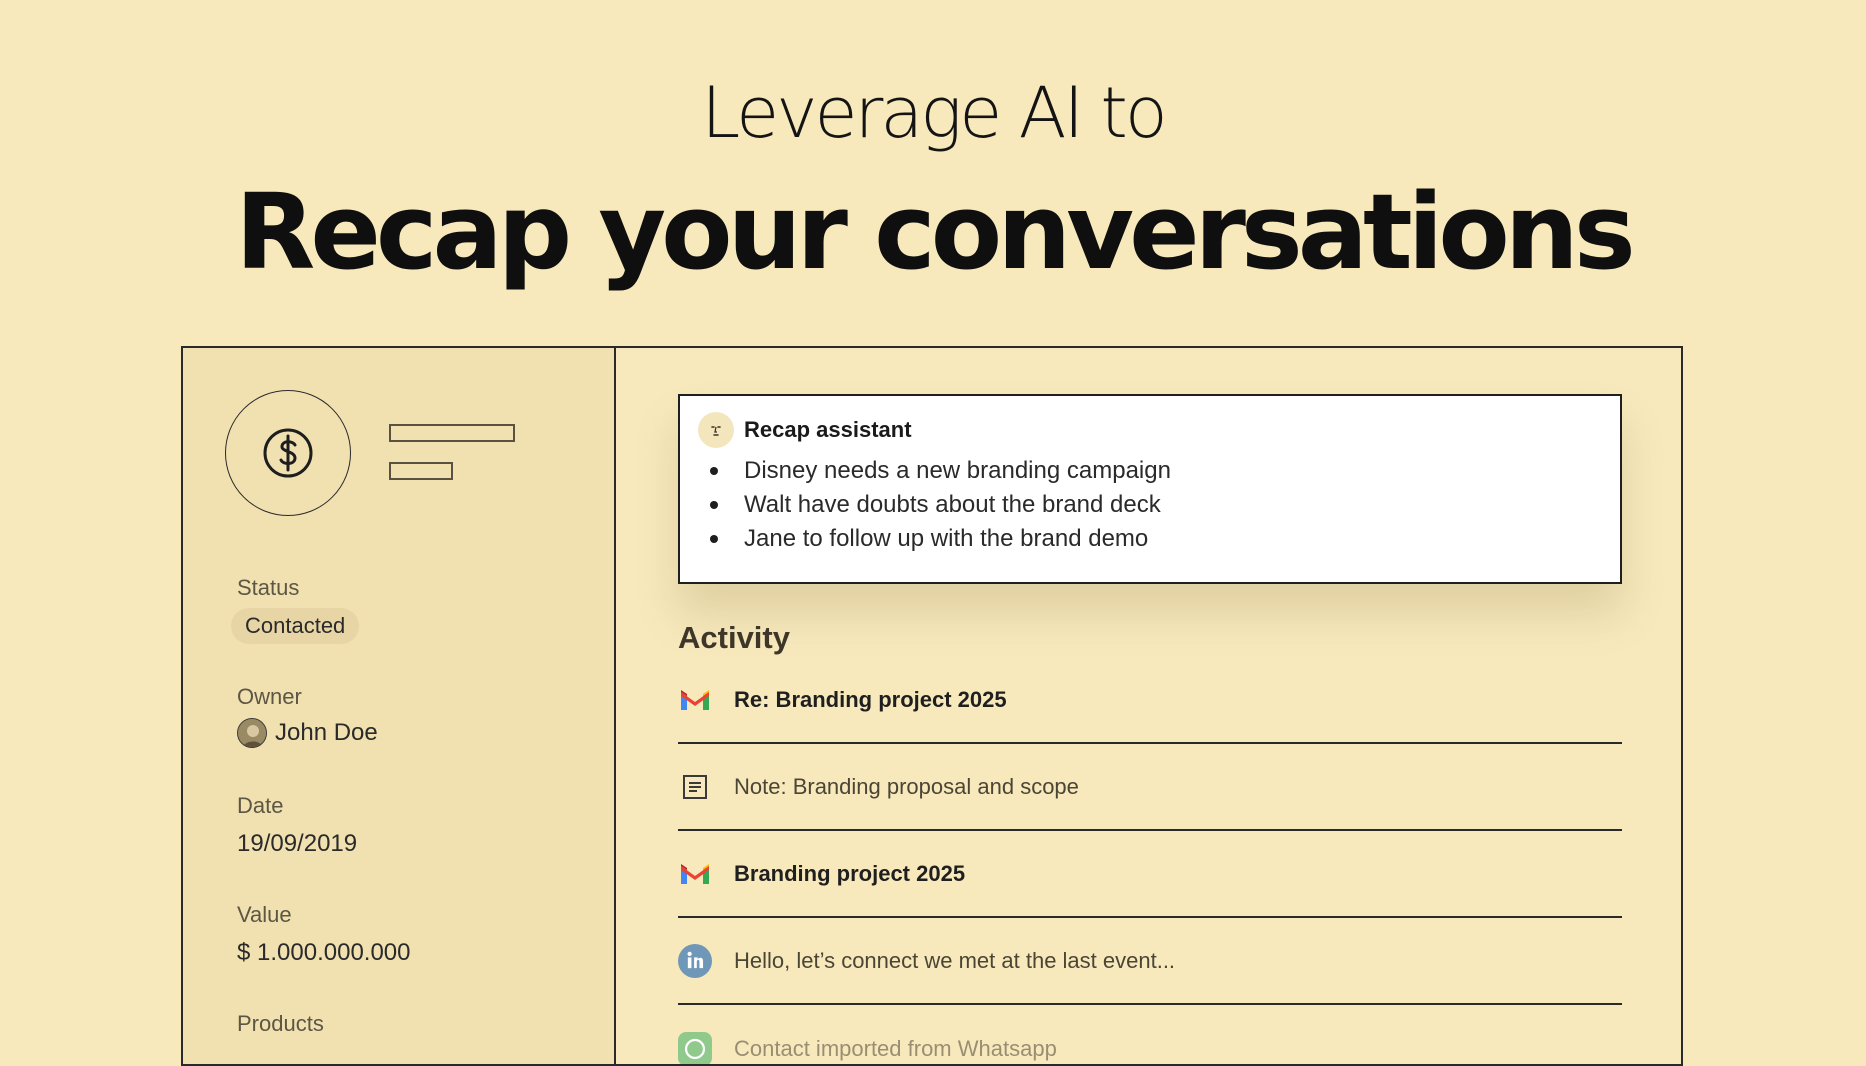  I want to click on dollar-icon, so click(288, 453).